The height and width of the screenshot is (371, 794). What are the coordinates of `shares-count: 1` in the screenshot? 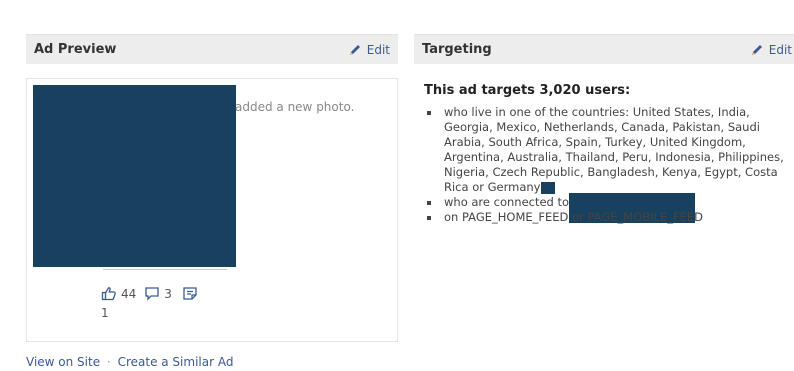 It's located at (105, 313).